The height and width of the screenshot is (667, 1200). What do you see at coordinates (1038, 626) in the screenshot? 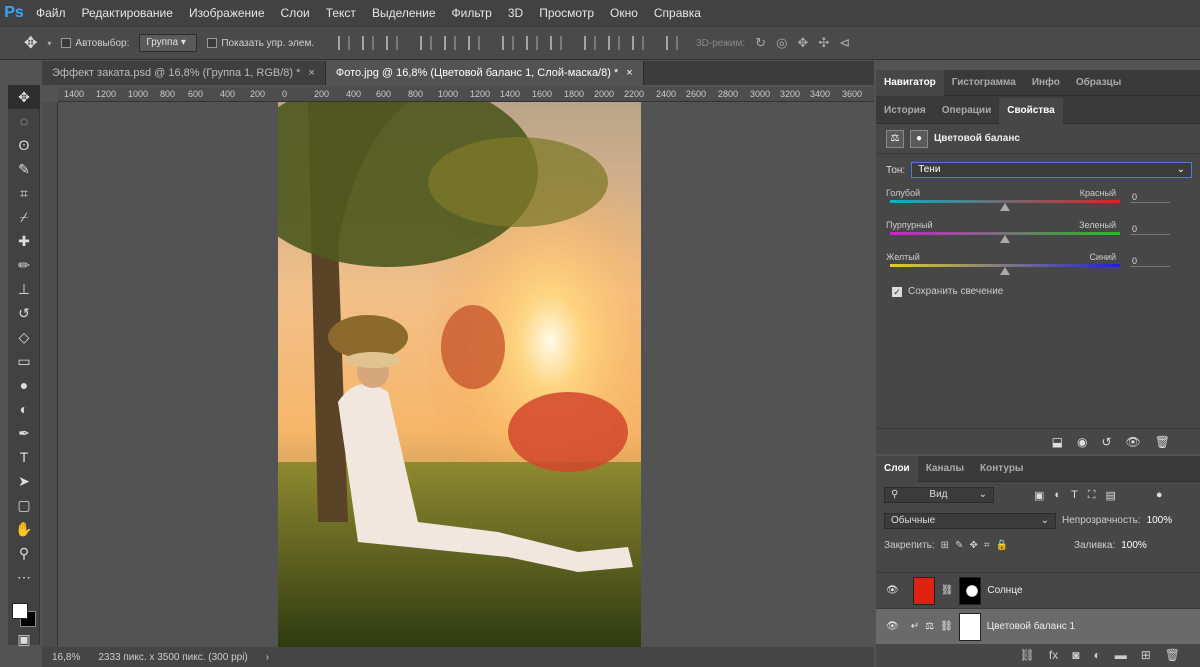
I see `layer-row: 👁 ↵ ⚖ ⛓ Цветовой баланс 1` at bounding box center [1038, 626].